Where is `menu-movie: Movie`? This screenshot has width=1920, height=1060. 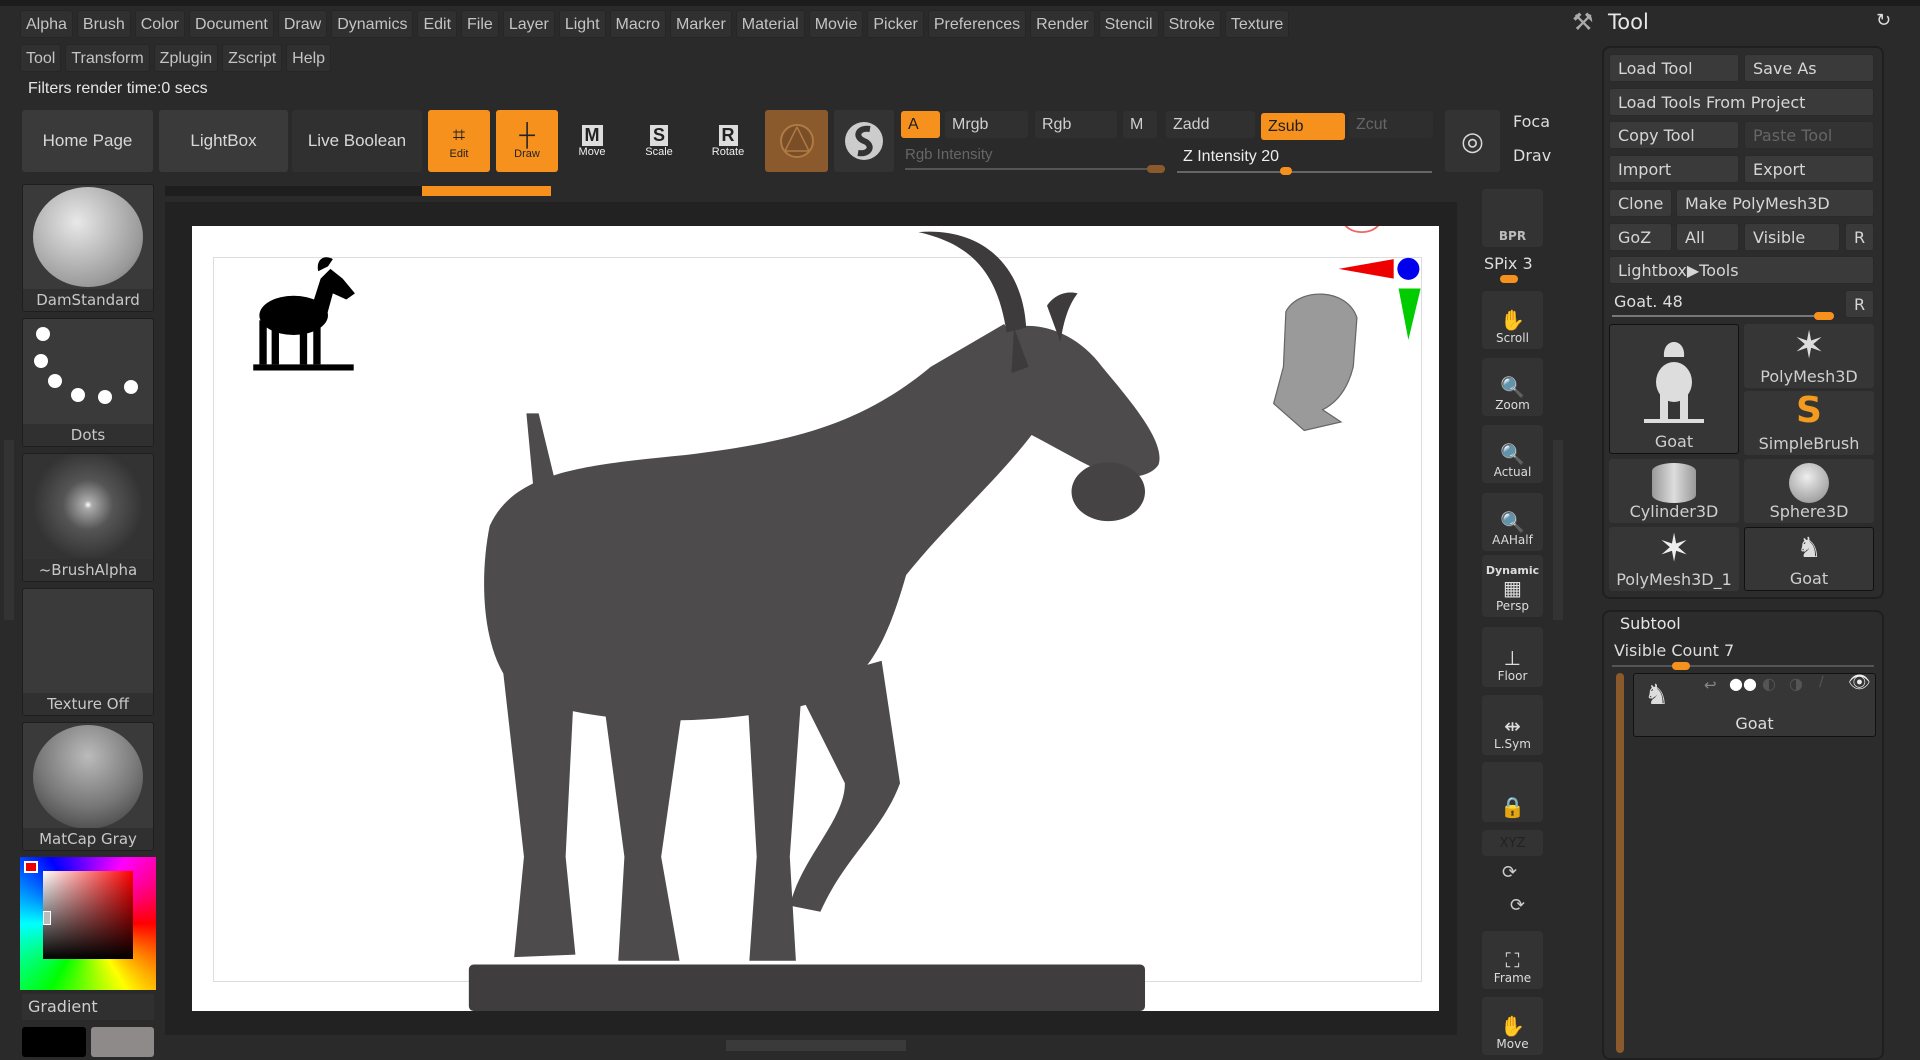
menu-movie: Movie is located at coordinates (836, 24).